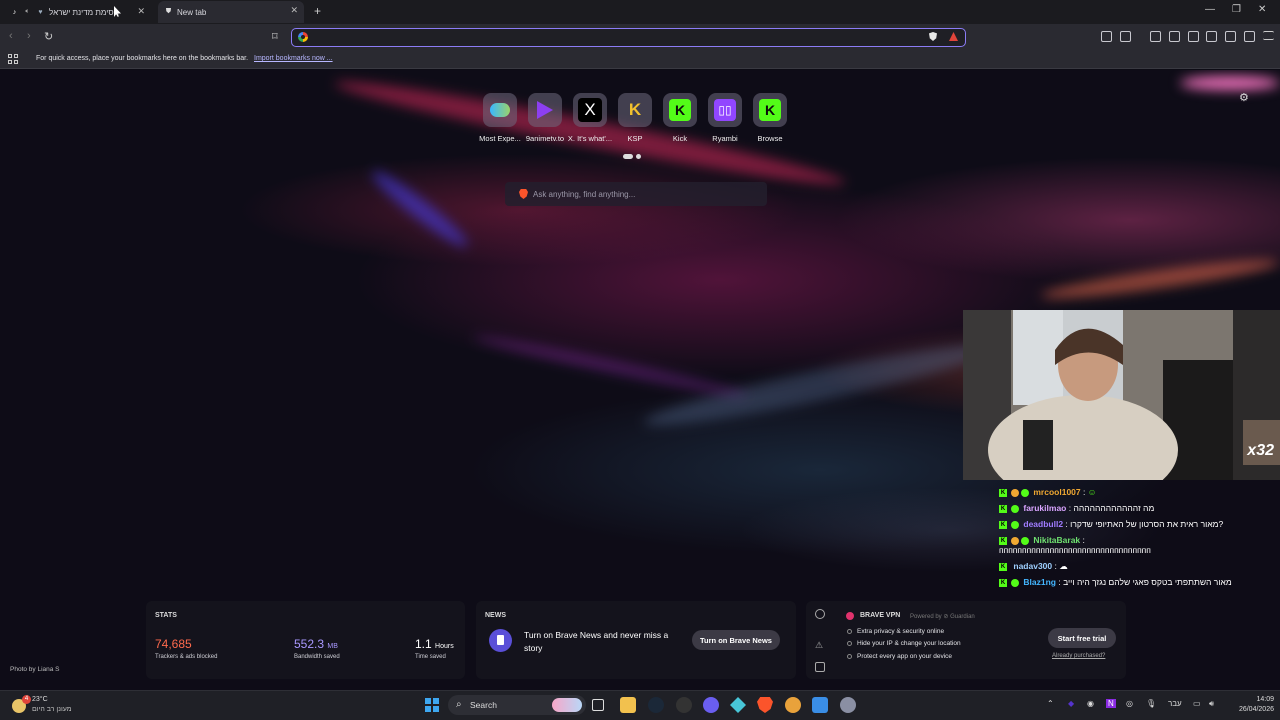 The width and height of the screenshot is (1280, 720). I want to click on top-site-most-expensive, so click(500, 110).